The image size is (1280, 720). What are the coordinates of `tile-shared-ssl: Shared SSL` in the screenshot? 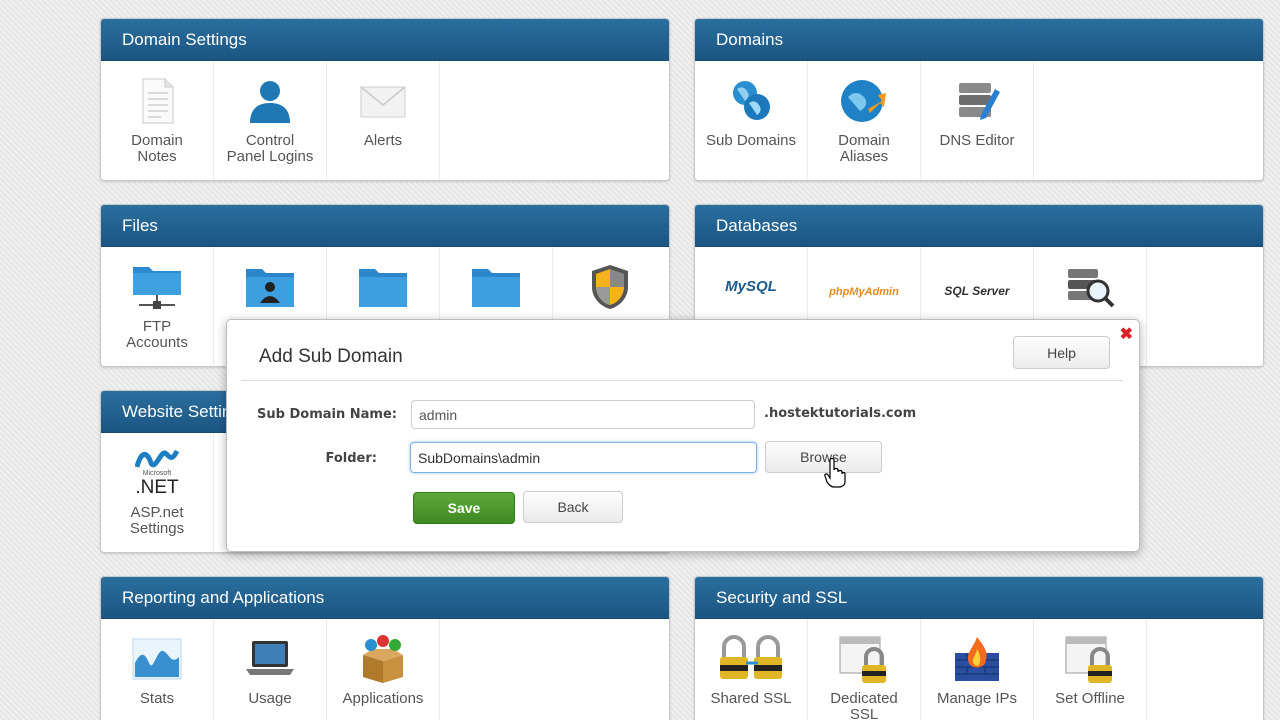 It's located at (751, 669).